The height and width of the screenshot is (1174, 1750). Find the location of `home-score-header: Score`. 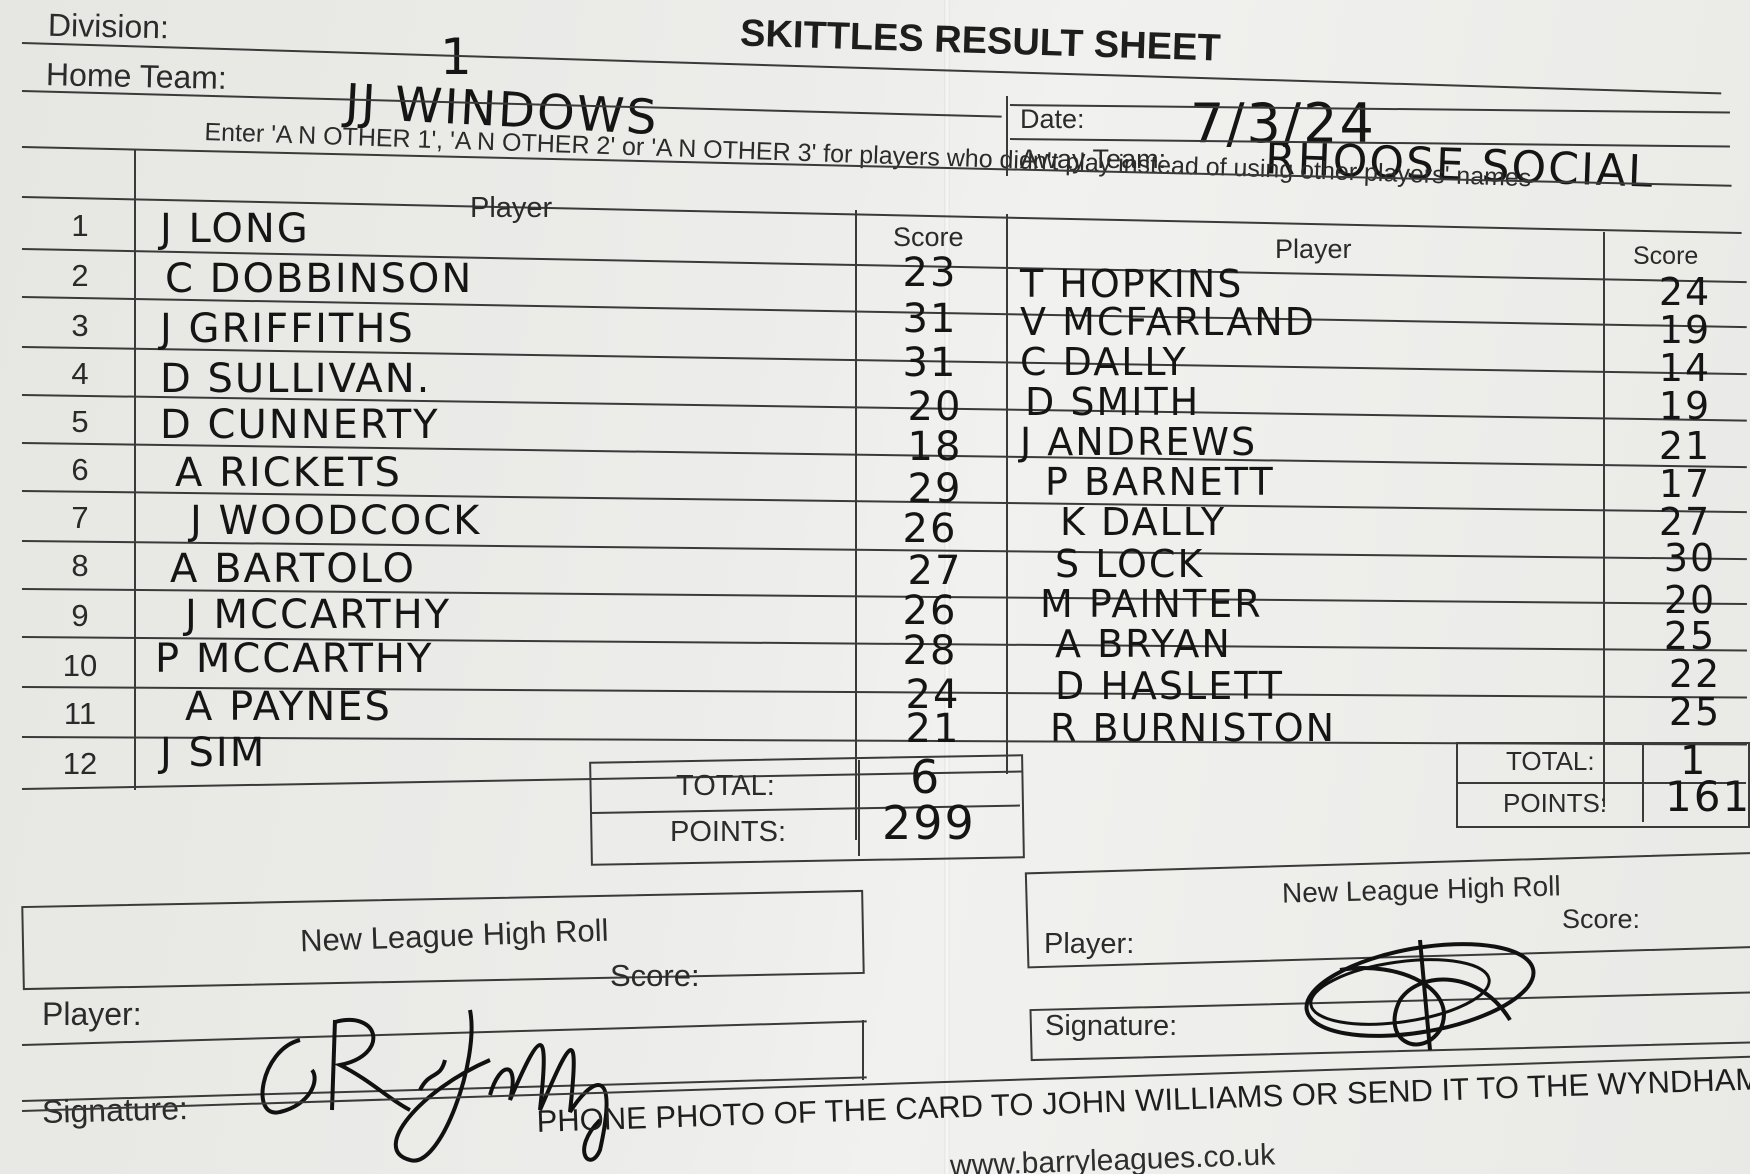

home-score-header: Score is located at coordinates (928, 237).